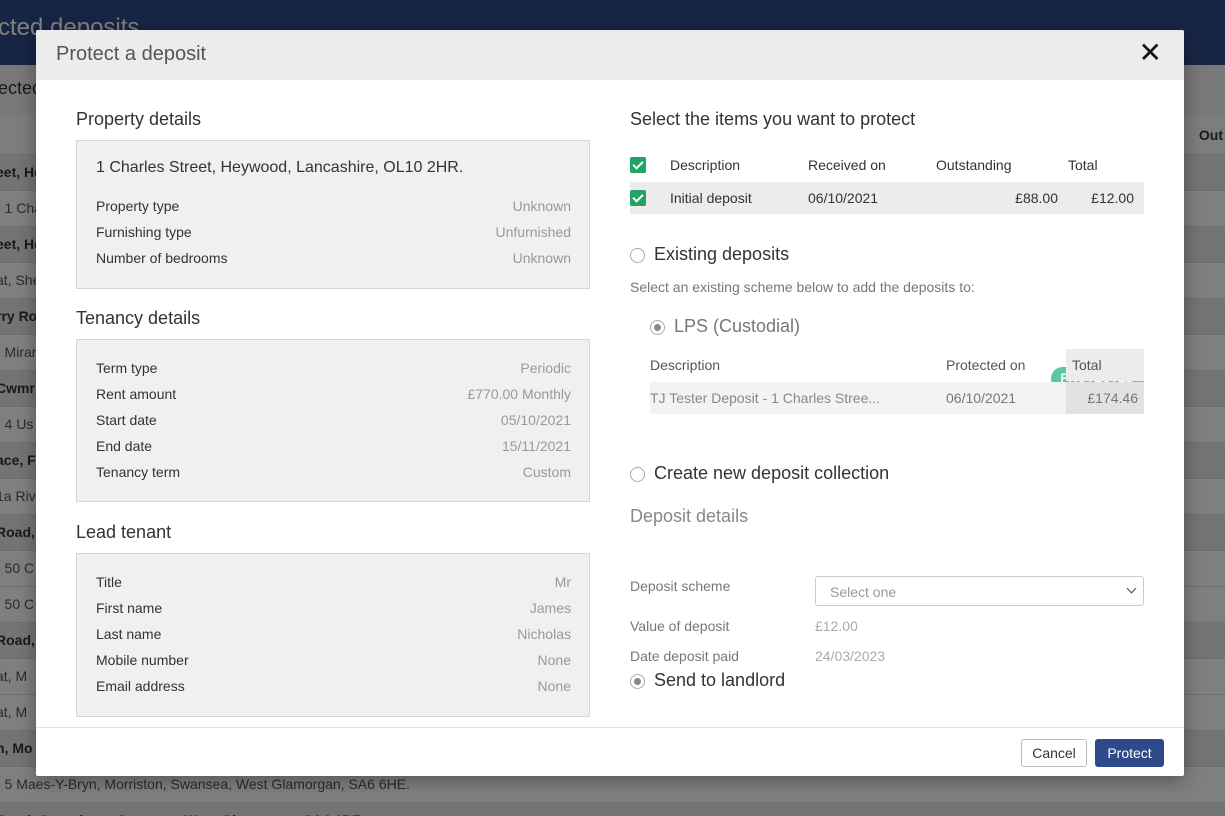  What do you see at coordinates (162, 258) in the screenshot?
I see `field-label: Number of bedrooms` at bounding box center [162, 258].